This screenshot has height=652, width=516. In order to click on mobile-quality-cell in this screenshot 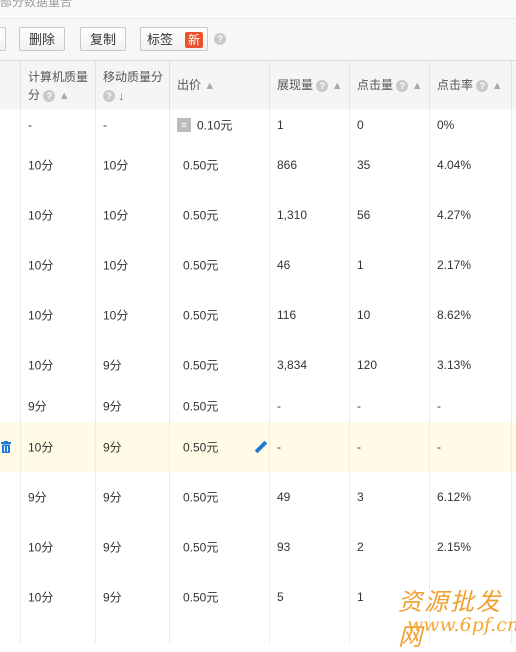, I will do `click(132, 632)`.